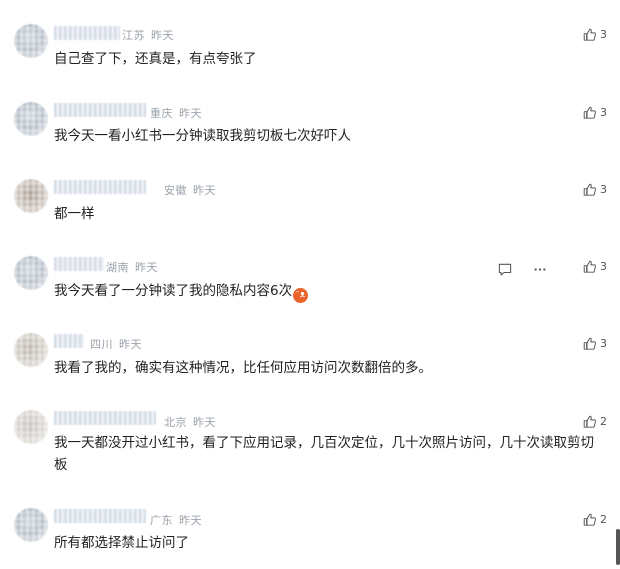 This screenshot has height=569, width=620. I want to click on comment-item: 四川 昨天 我看了我的，确实有这种情况，比任何应用访问次数翻倍的多。 3, so click(310, 369).